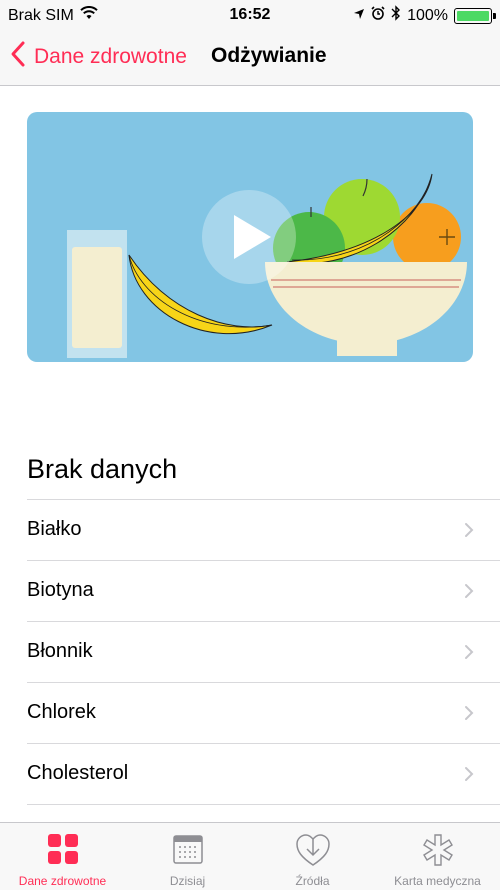 This screenshot has width=500, height=890. I want to click on calendar-icon, so click(188, 851).